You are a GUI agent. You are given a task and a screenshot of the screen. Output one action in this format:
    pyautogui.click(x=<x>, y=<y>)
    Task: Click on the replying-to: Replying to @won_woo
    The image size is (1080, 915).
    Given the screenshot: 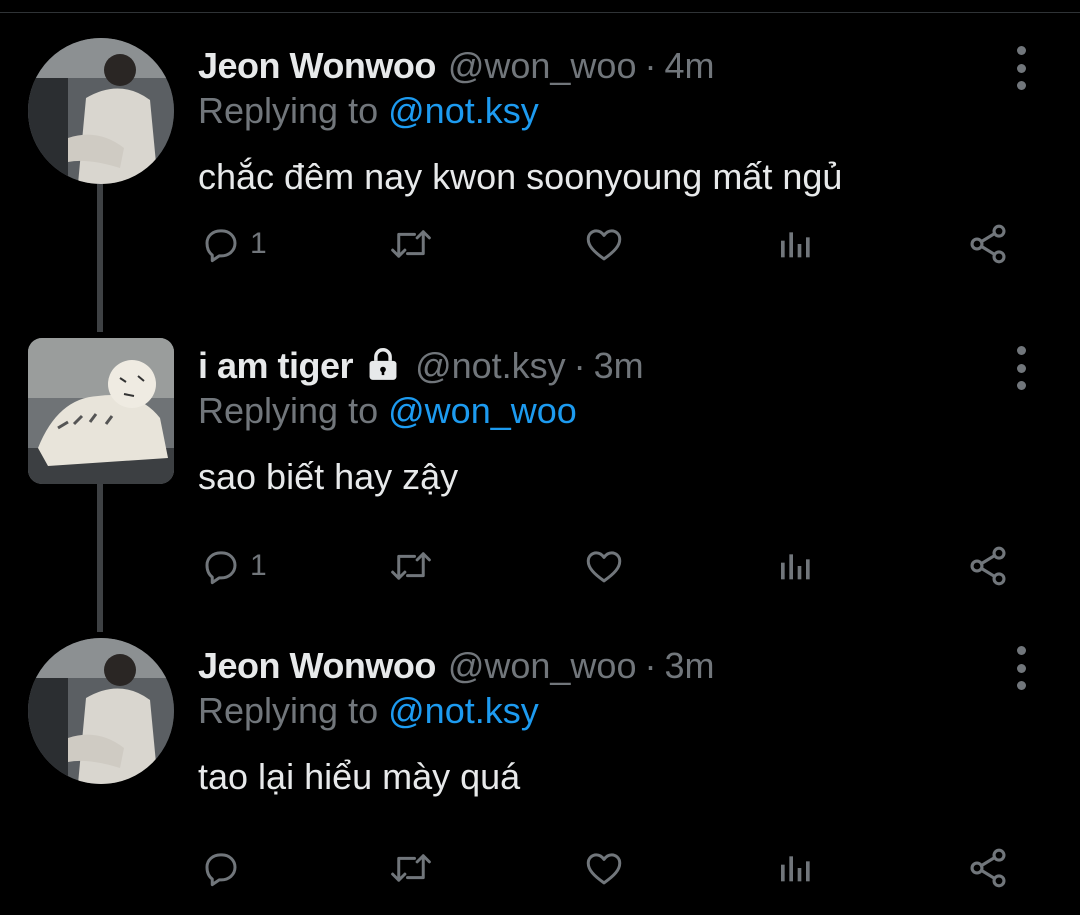 What is the action you would take?
    pyautogui.click(x=387, y=411)
    